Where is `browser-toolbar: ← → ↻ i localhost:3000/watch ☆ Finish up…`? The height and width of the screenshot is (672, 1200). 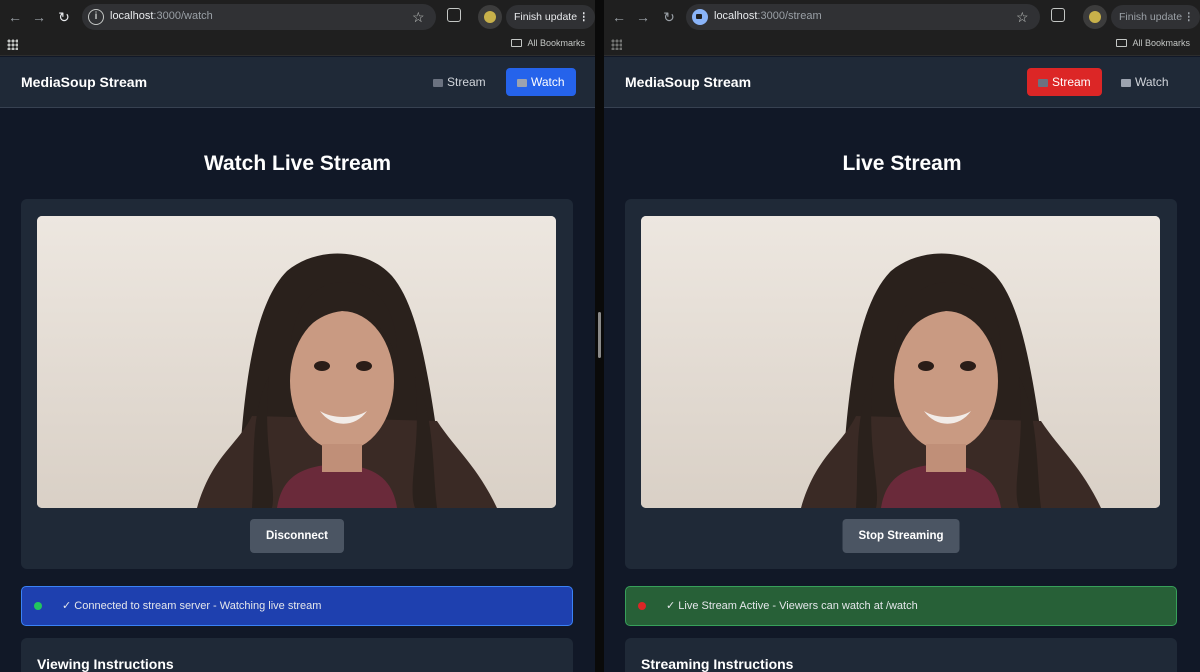
browser-toolbar: ← → ↻ i localhost:3000/watch ☆ Finish up… is located at coordinates (297, 17).